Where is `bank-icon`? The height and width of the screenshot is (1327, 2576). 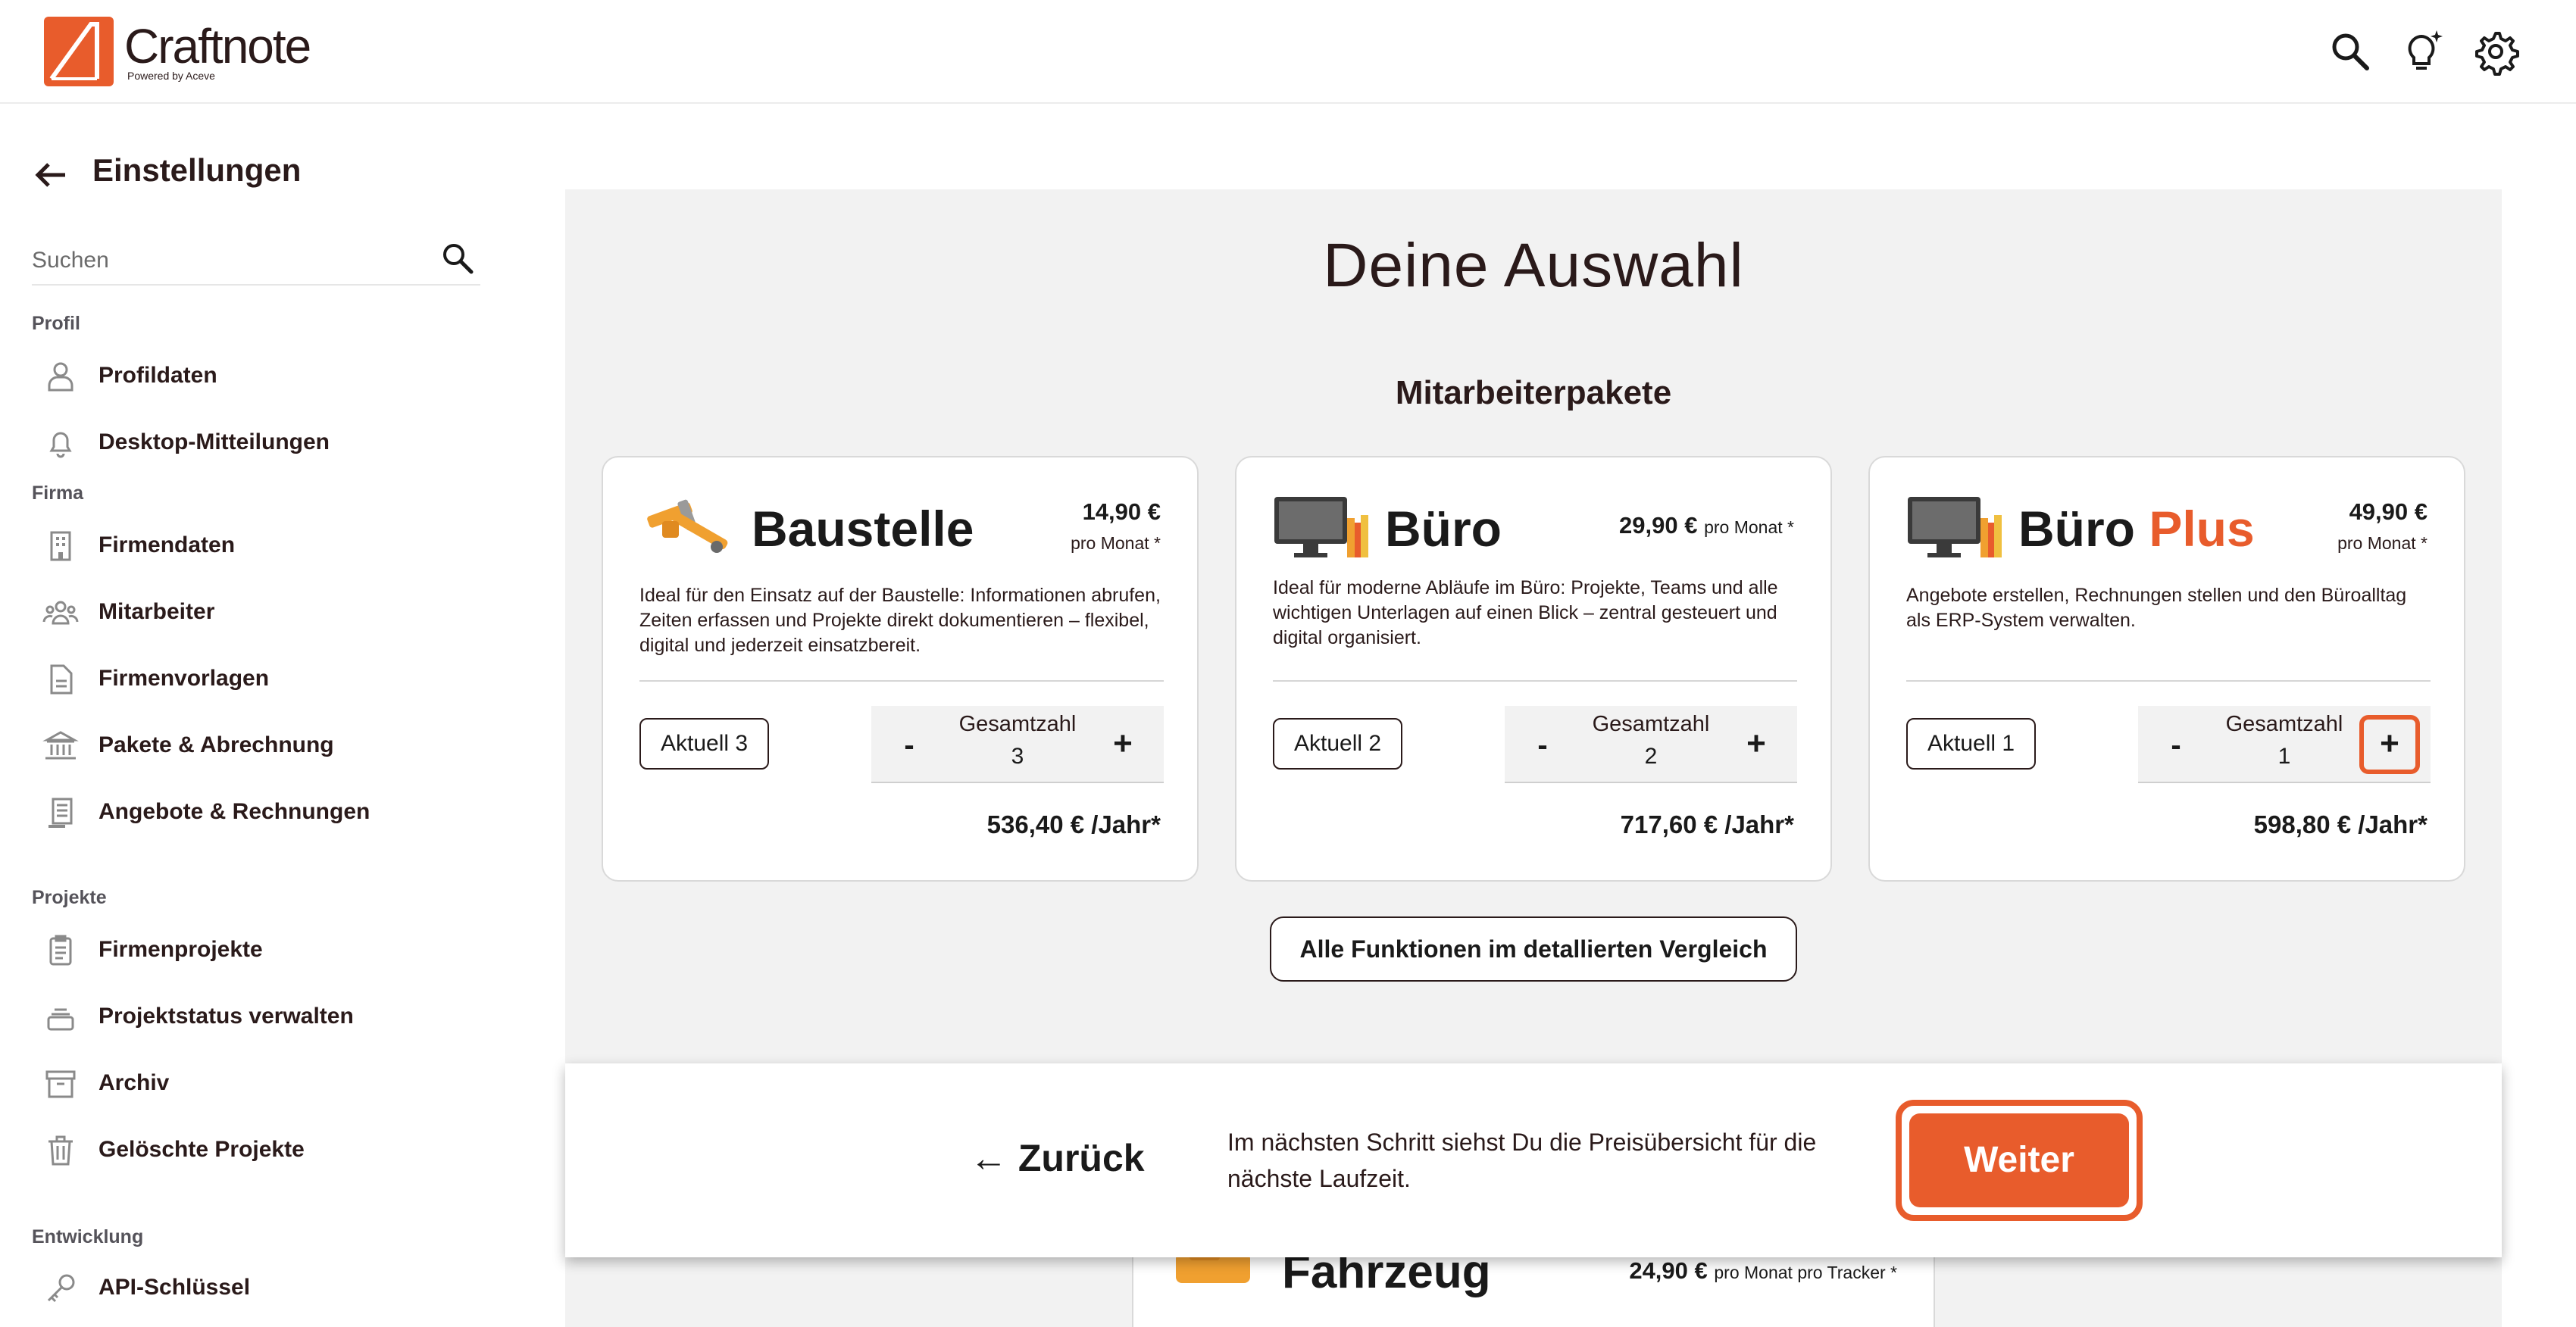
bank-icon is located at coordinates (61, 746).